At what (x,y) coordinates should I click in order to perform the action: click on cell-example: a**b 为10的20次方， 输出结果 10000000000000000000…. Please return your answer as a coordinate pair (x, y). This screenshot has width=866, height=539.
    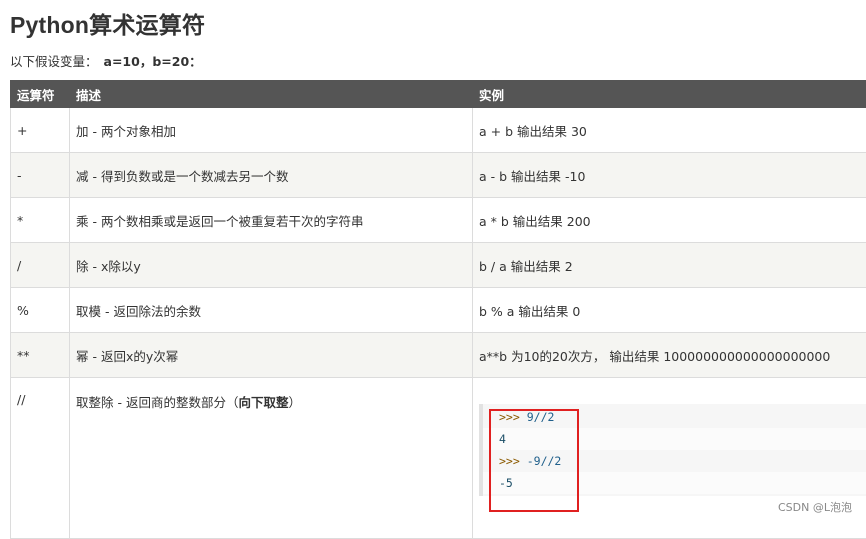
    Looking at the image, I should click on (669, 355).